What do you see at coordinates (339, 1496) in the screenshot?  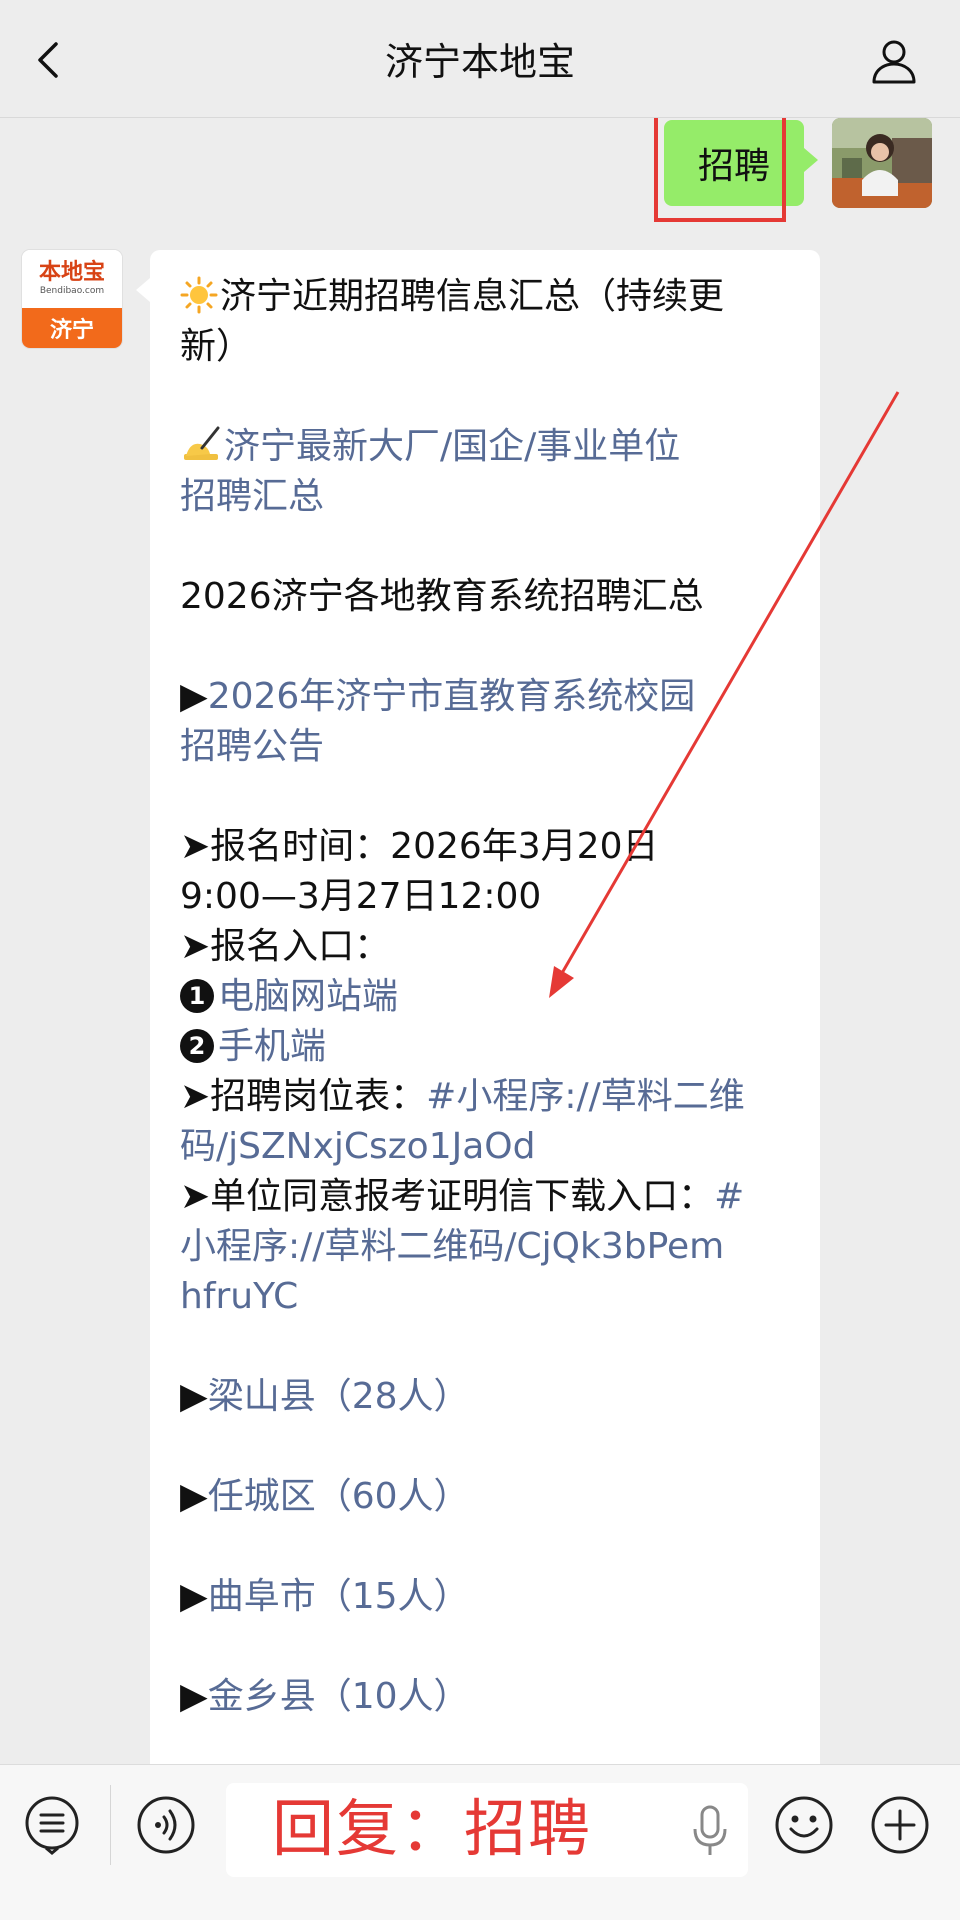 I see `link-text: 任城区（60人）` at bounding box center [339, 1496].